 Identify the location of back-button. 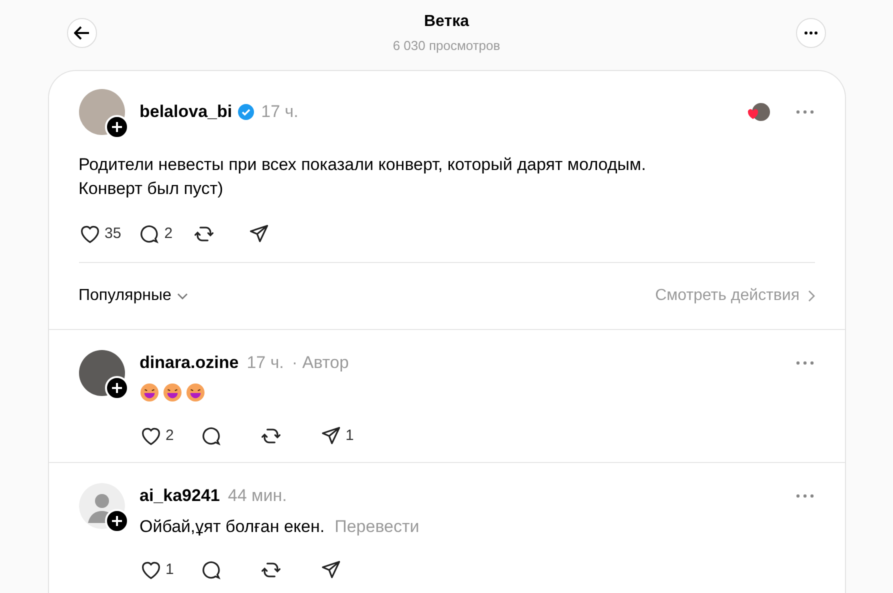
(81, 33).